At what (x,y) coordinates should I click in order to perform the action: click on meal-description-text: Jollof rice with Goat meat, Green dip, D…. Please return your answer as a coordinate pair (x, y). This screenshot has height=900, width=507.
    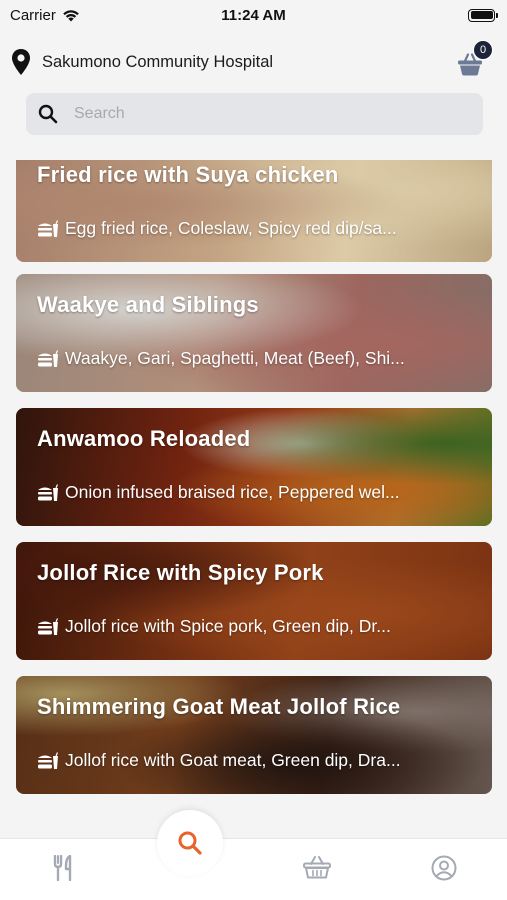
    Looking at the image, I should click on (233, 760).